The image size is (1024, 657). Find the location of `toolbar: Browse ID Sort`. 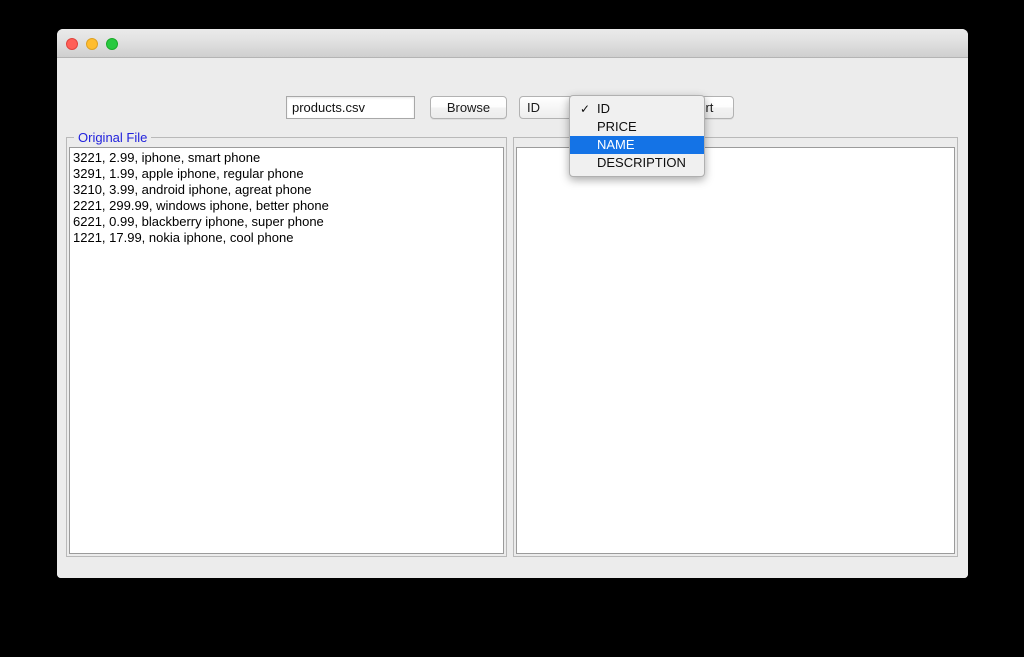

toolbar: Browse ID Sort is located at coordinates (512, 88).